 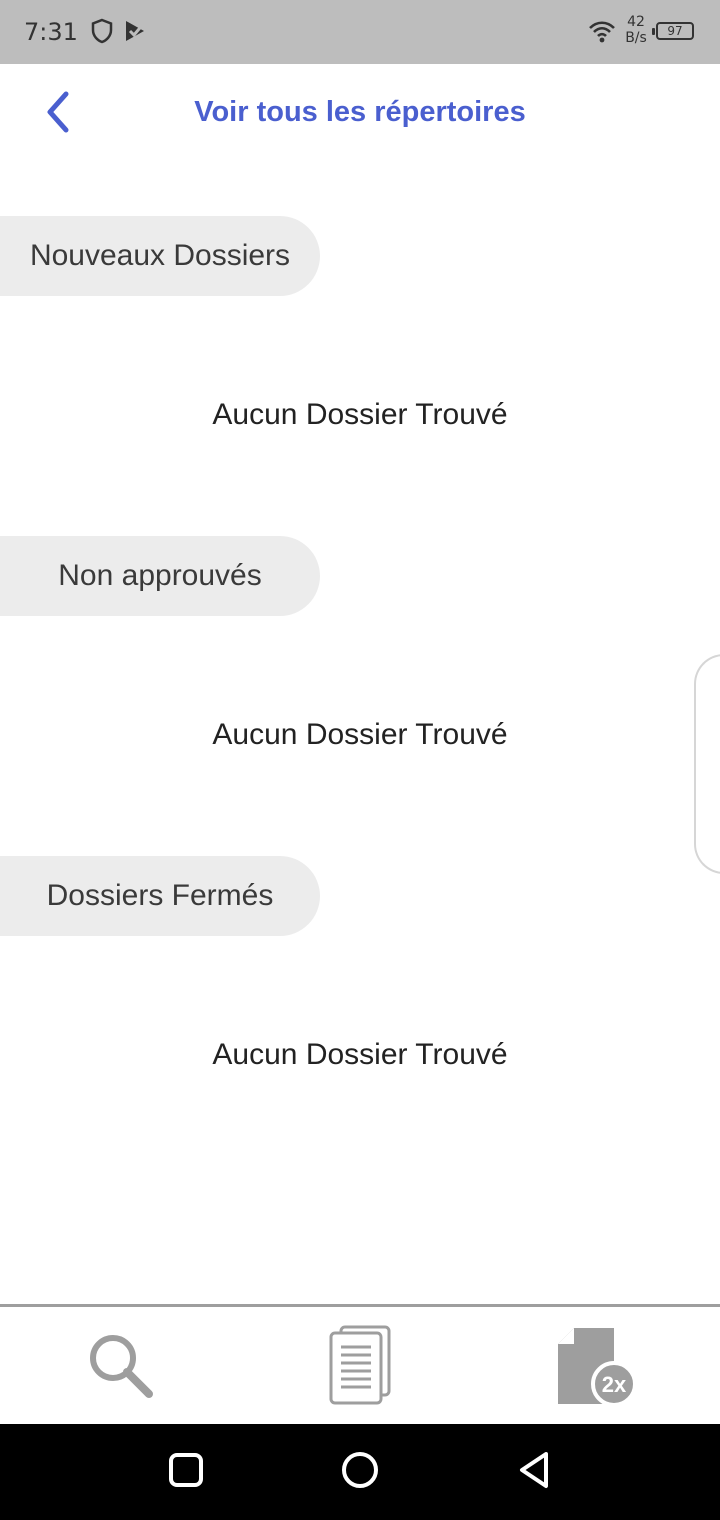 I want to click on nav-search-button, so click(x=120, y=1367).